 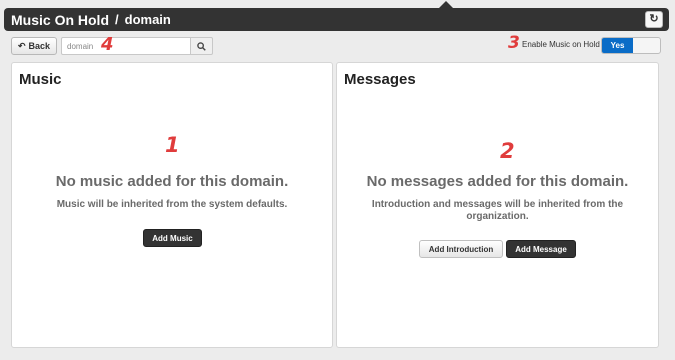 I want to click on header-notch, so click(x=446, y=4).